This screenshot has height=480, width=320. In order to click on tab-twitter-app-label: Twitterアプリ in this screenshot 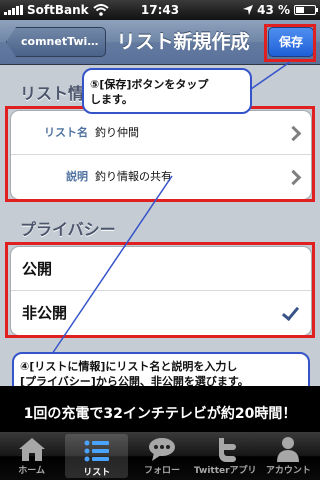, I will do `click(225, 471)`.